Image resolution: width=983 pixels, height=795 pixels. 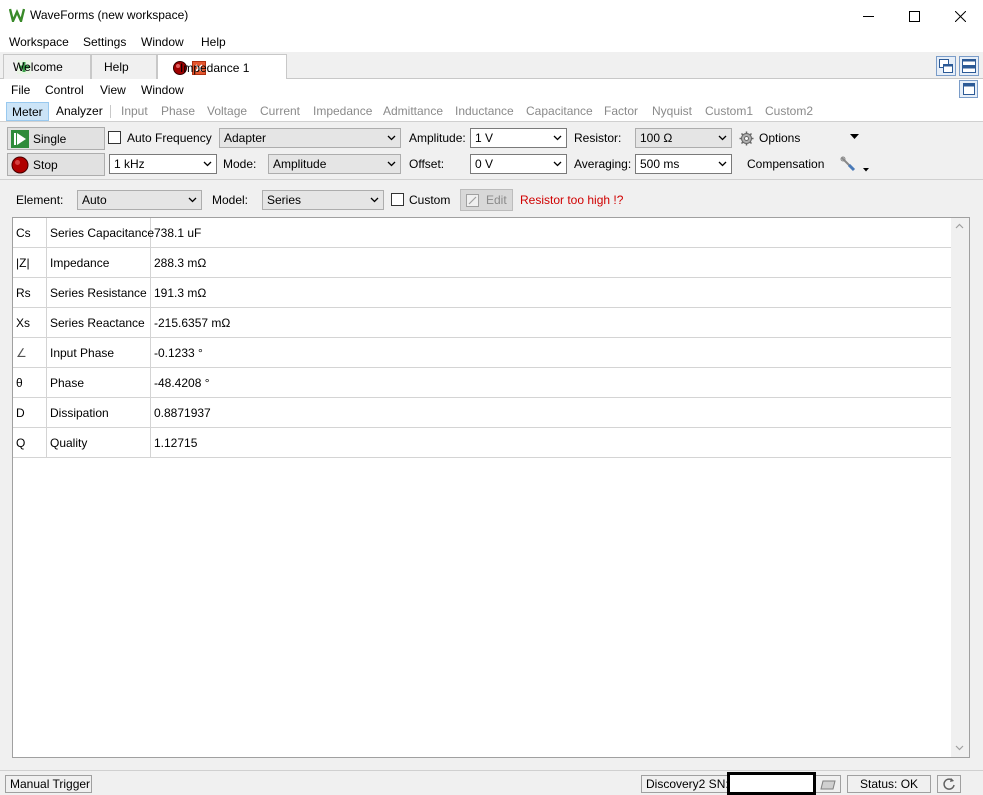 I want to click on name-cell: Input Phase, so click(x=99, y=352).